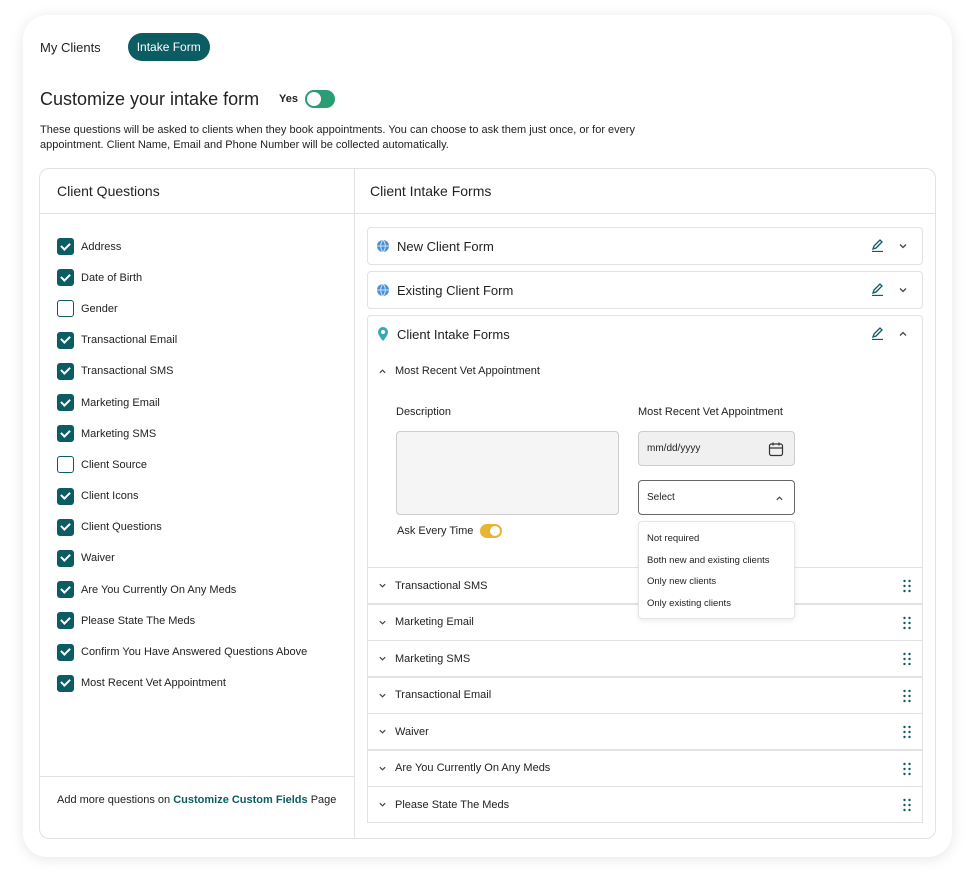 Image resolution: width=974 pixels, height=886 pixels. I want to click on form-new-client: New Client Form, so click(645, 246).